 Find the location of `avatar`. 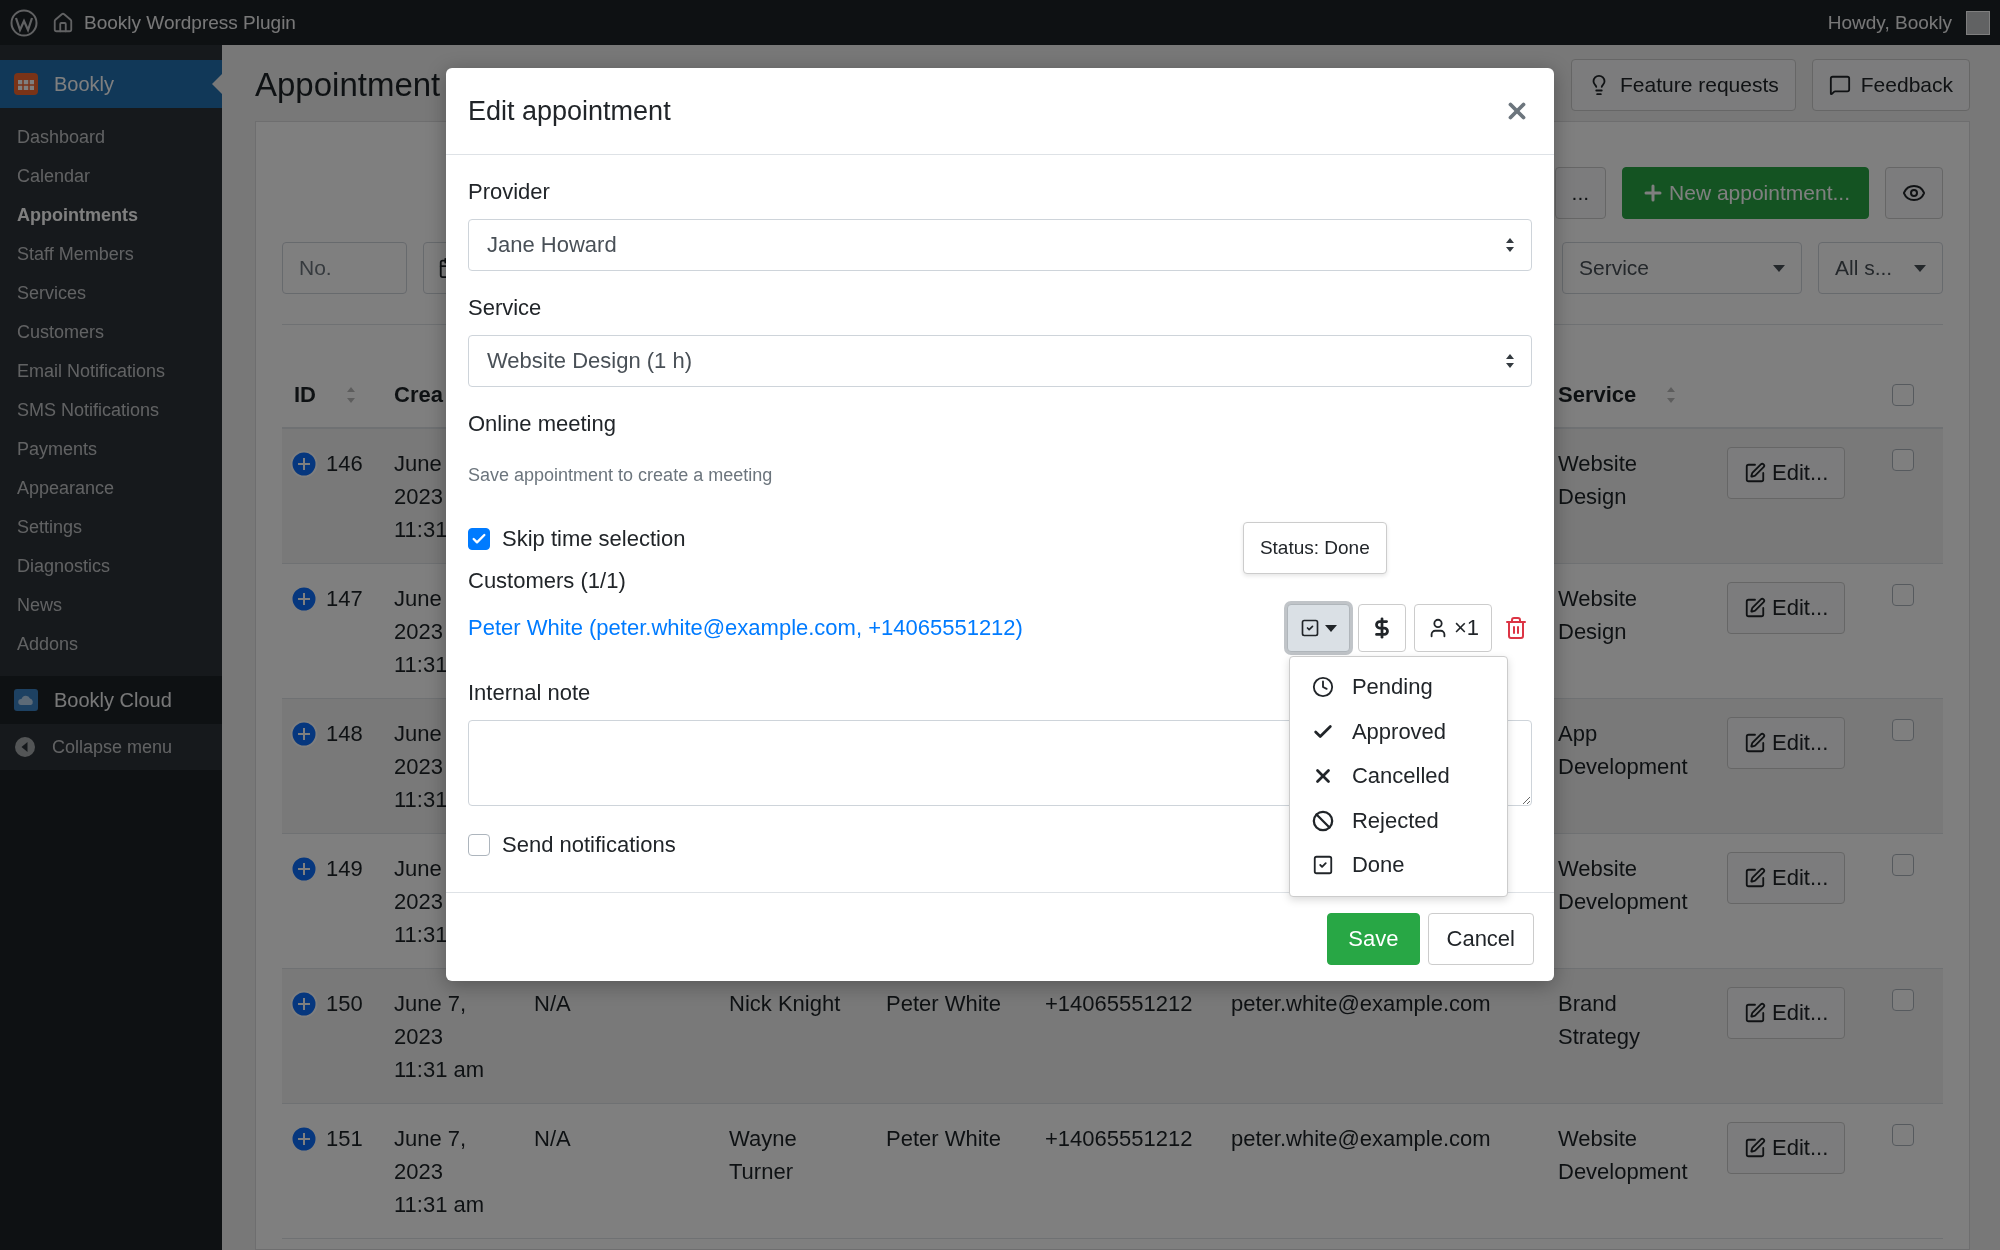

avatar is located at coordinates (1978, 22).